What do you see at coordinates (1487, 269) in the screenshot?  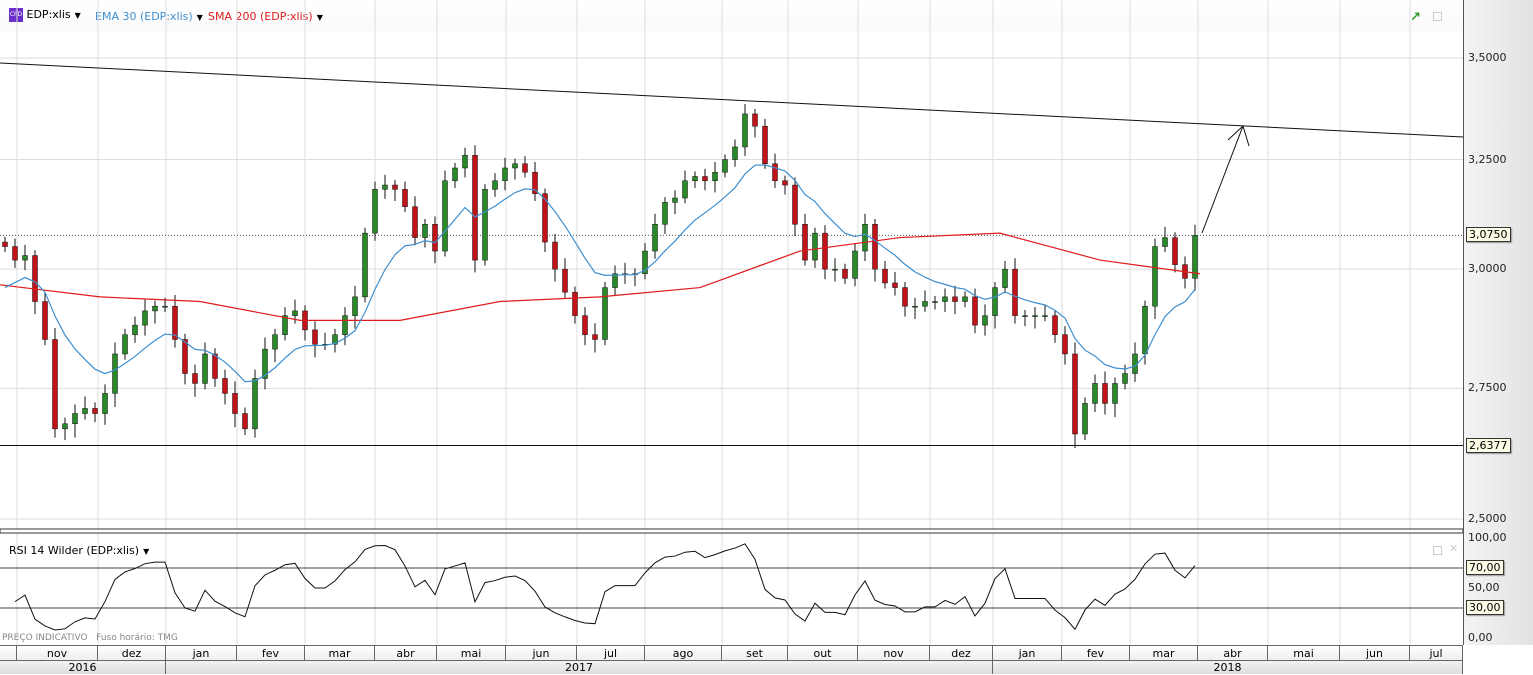 I see `price-tick-label: 3,0000` at bounding box center [1487, 269].